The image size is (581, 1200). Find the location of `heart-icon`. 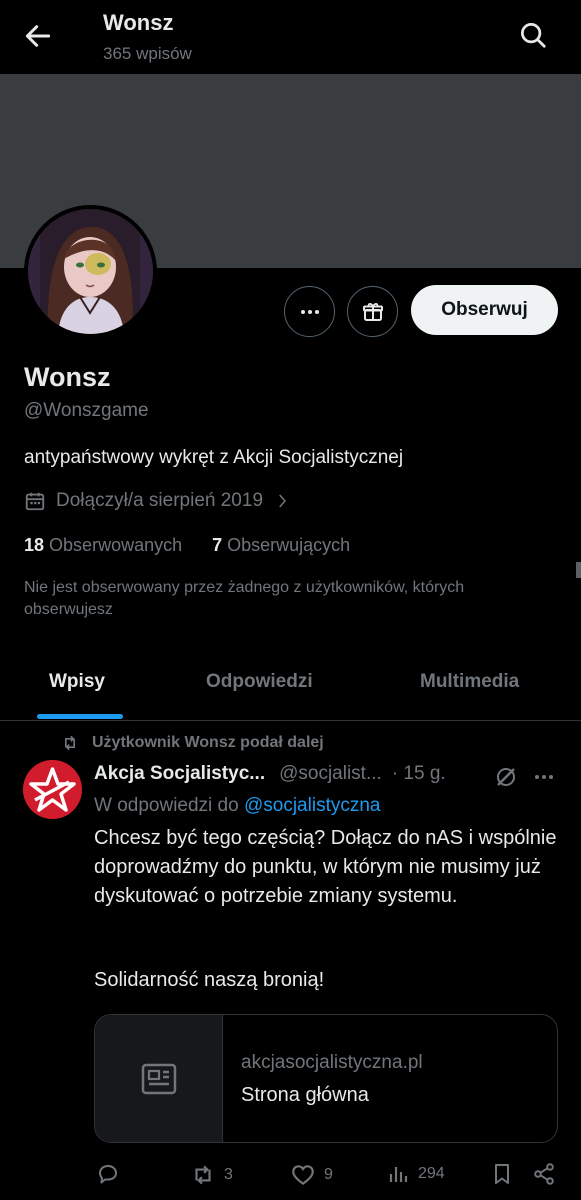

heart-icon is located at coordinates (303, 1175).